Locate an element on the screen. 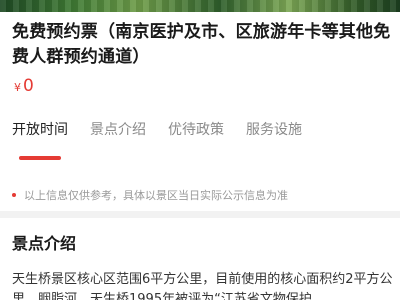 This screenshot has height=300, width=400. active-tab-indicator is located at coordinates (40, 158).